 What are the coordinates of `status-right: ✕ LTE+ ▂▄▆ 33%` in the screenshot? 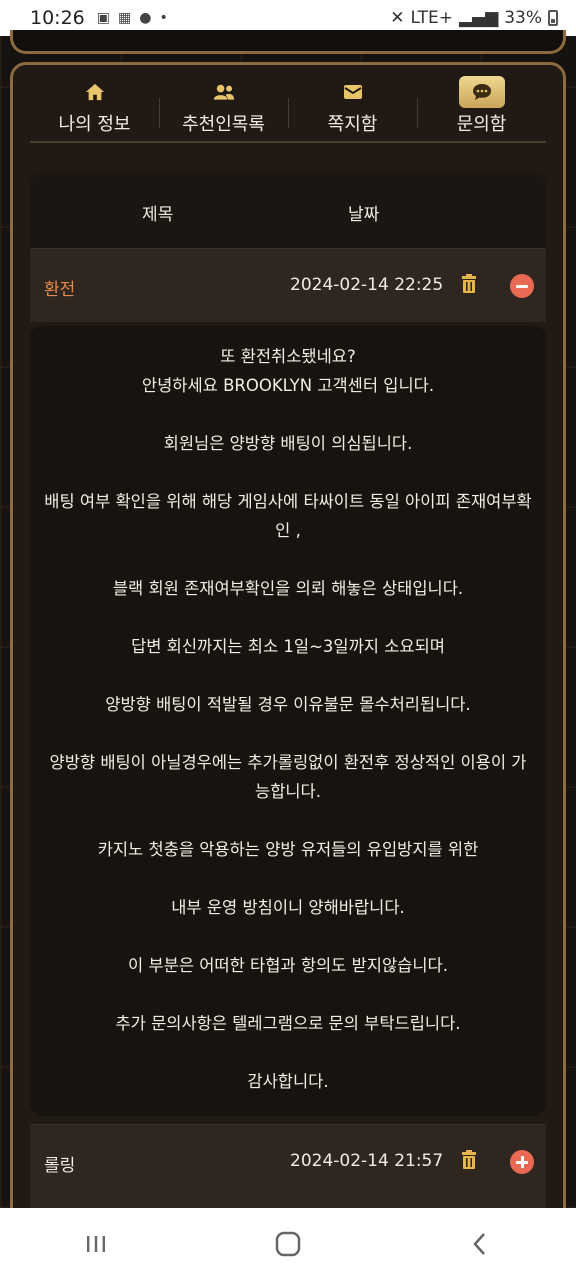 It's located at (474, 18).